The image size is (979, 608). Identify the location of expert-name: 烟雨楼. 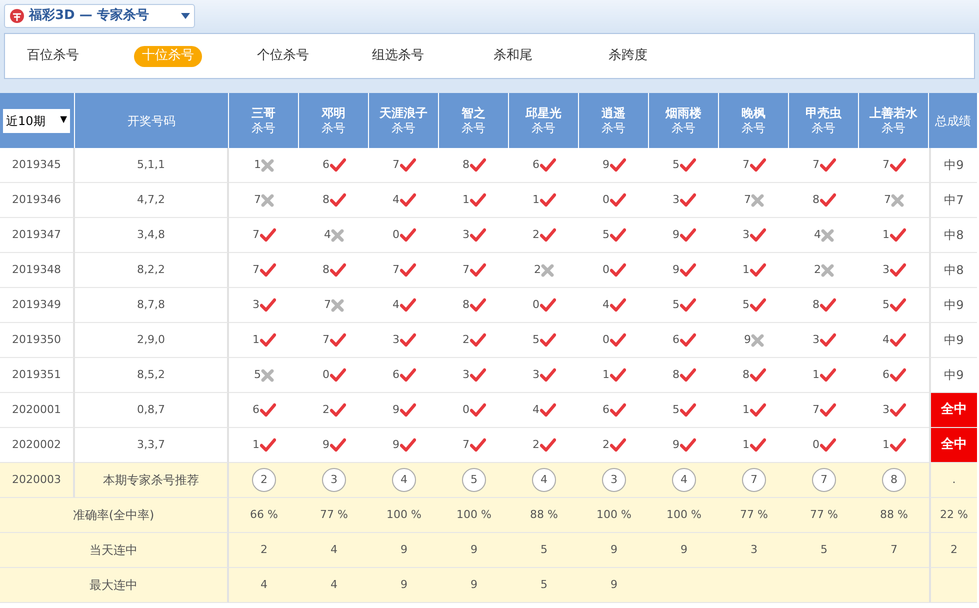
(684, 113).